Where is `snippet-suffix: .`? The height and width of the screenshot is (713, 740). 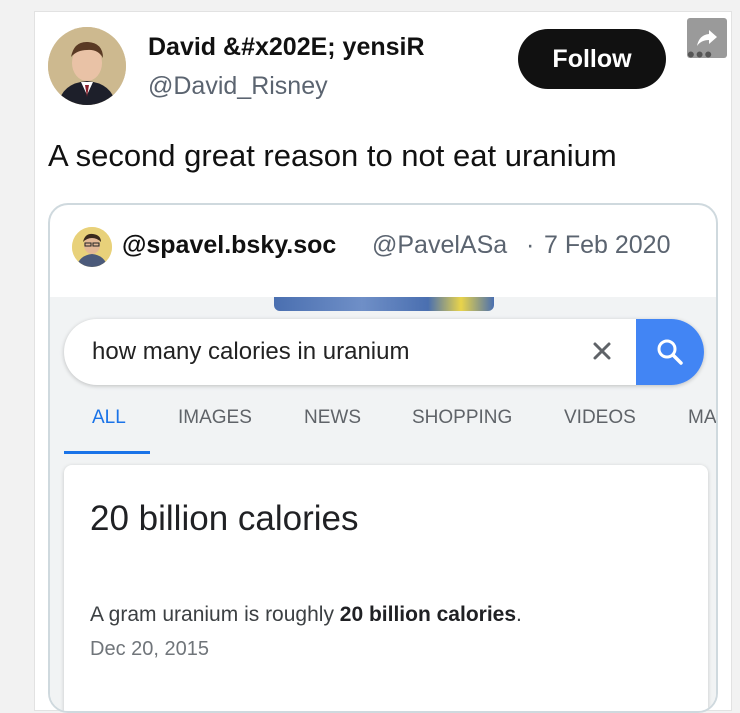 snippet-suffix: . is located at coordinates (519, 614).